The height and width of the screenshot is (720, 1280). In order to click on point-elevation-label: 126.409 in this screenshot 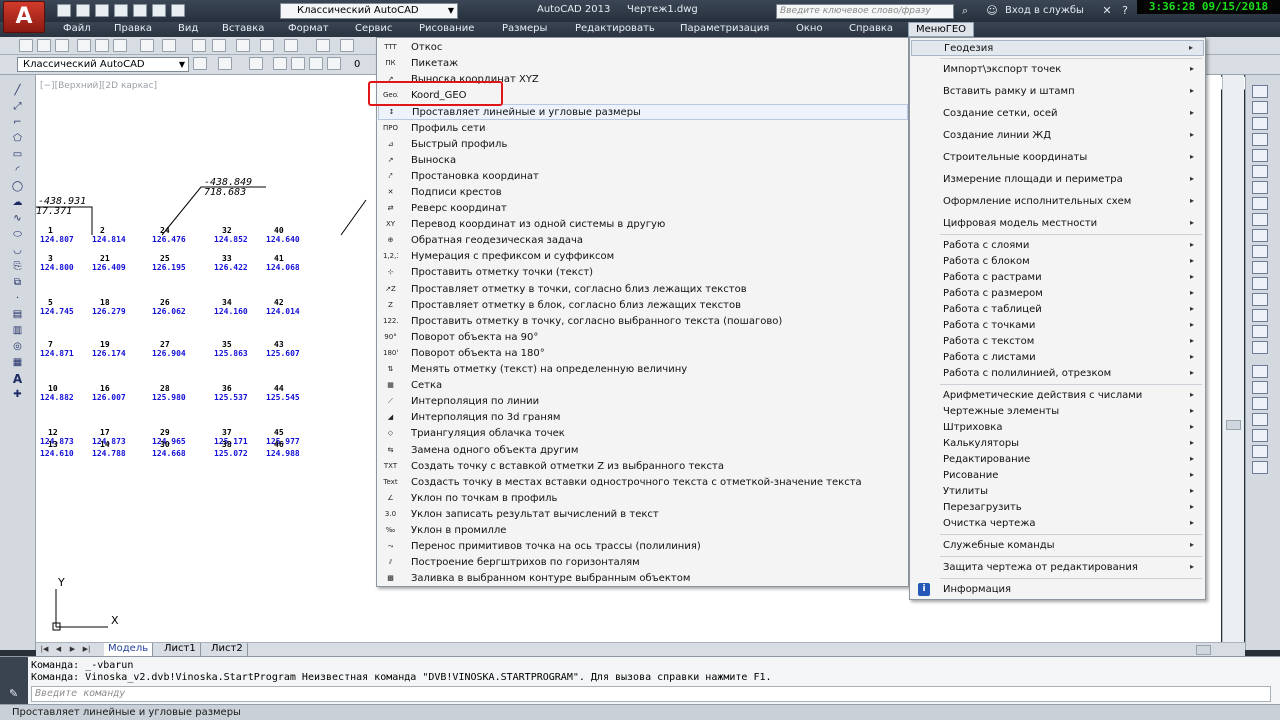, I will do `click(109, 267)`.